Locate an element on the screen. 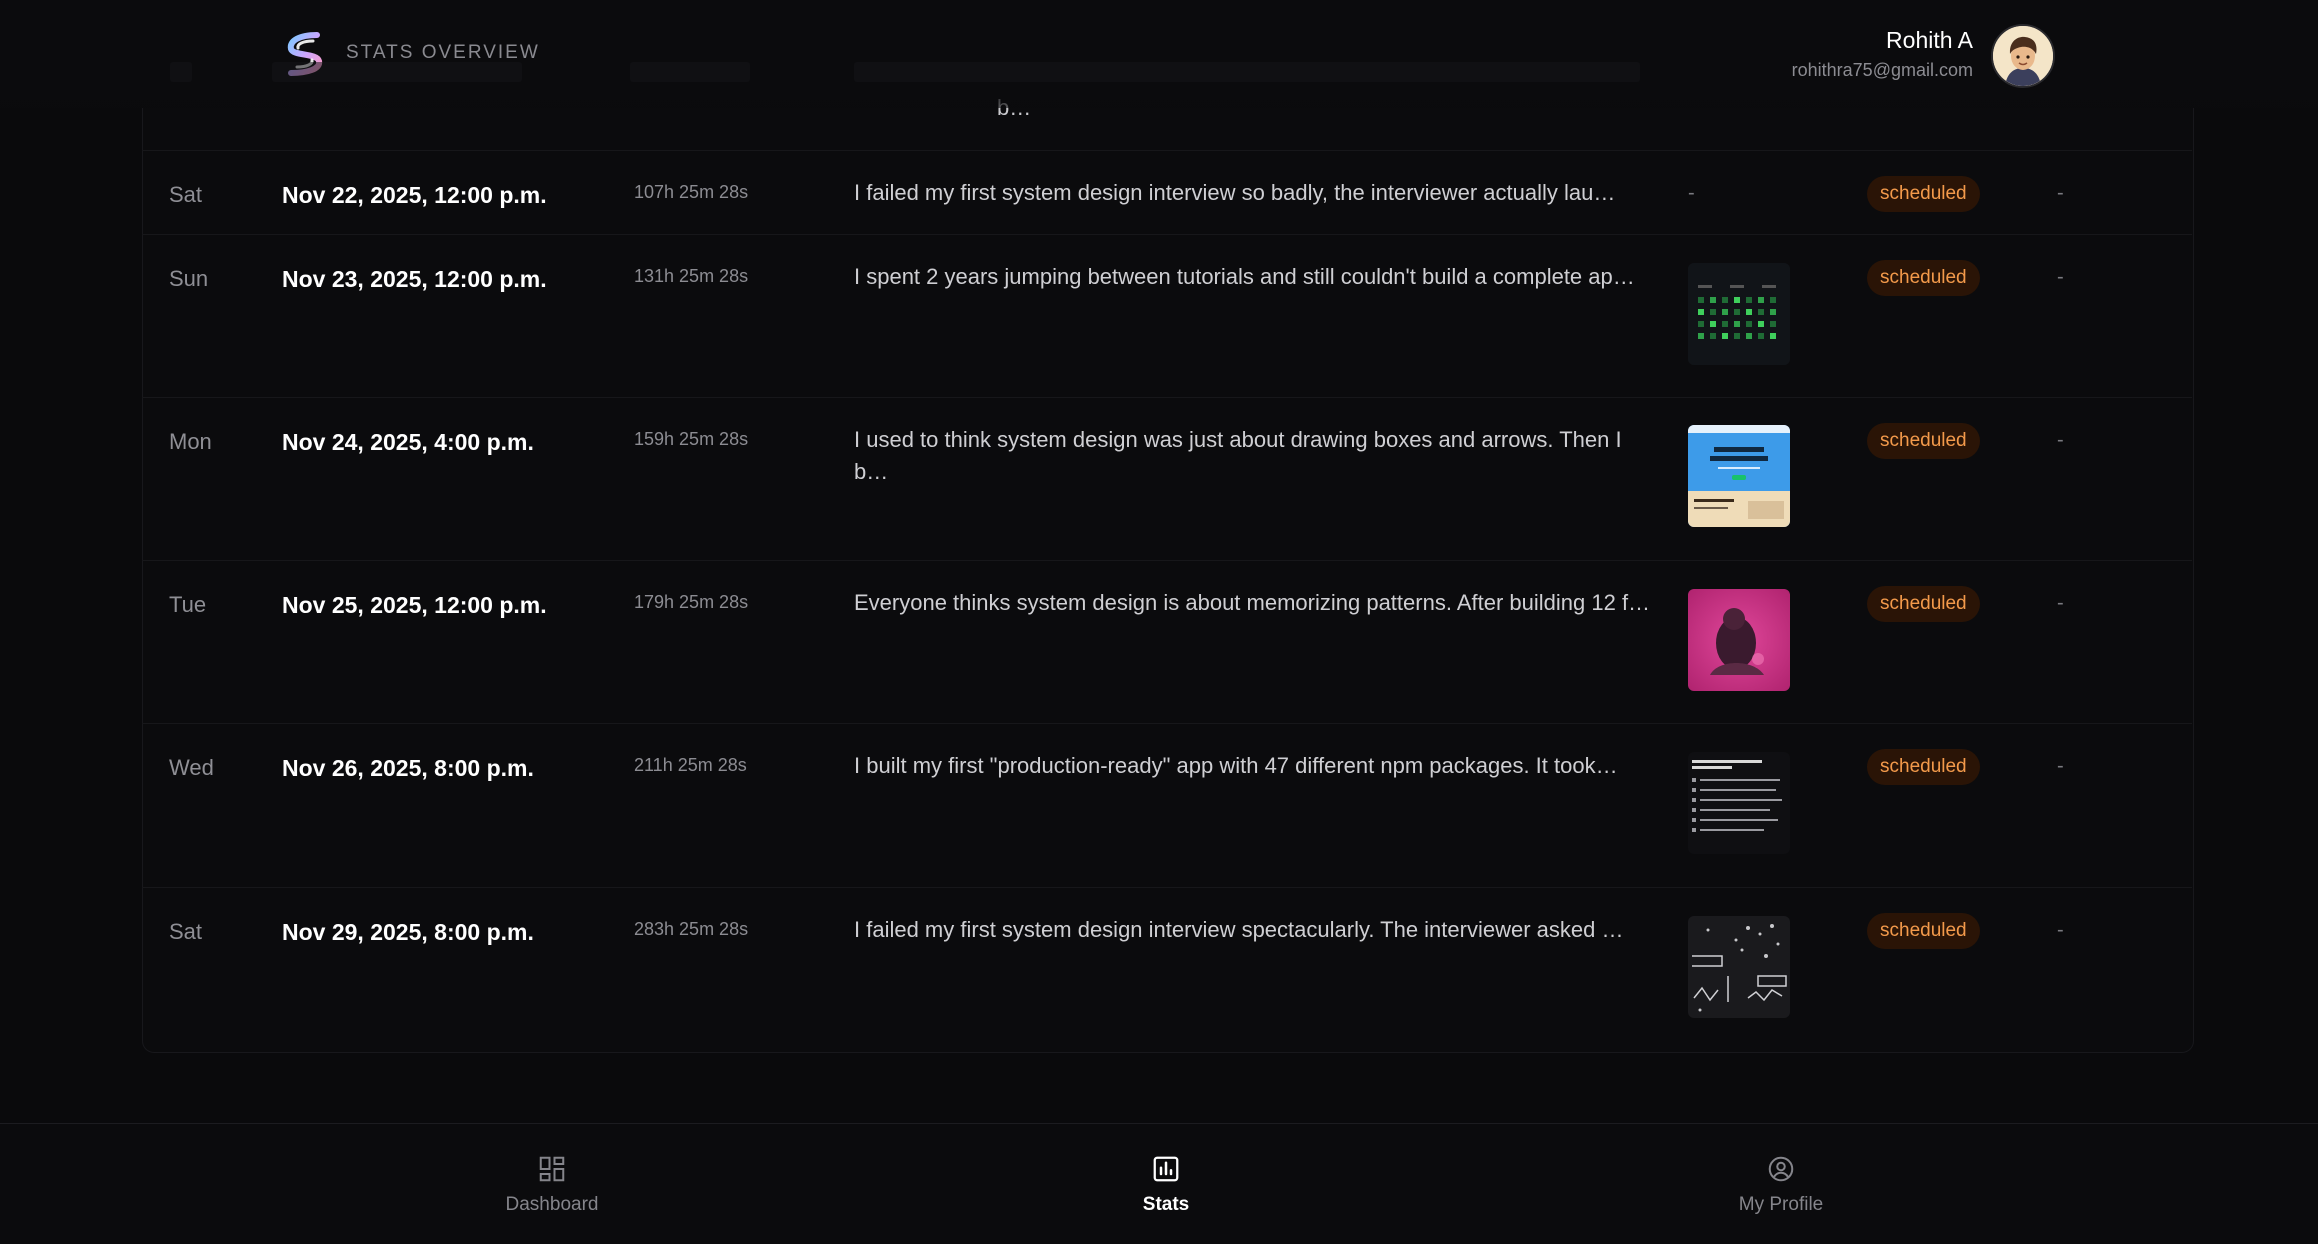 This screenshot has width=2318, height=1244. user-email: rohithra75@gmail.com is located at coordinates (1882, 70).